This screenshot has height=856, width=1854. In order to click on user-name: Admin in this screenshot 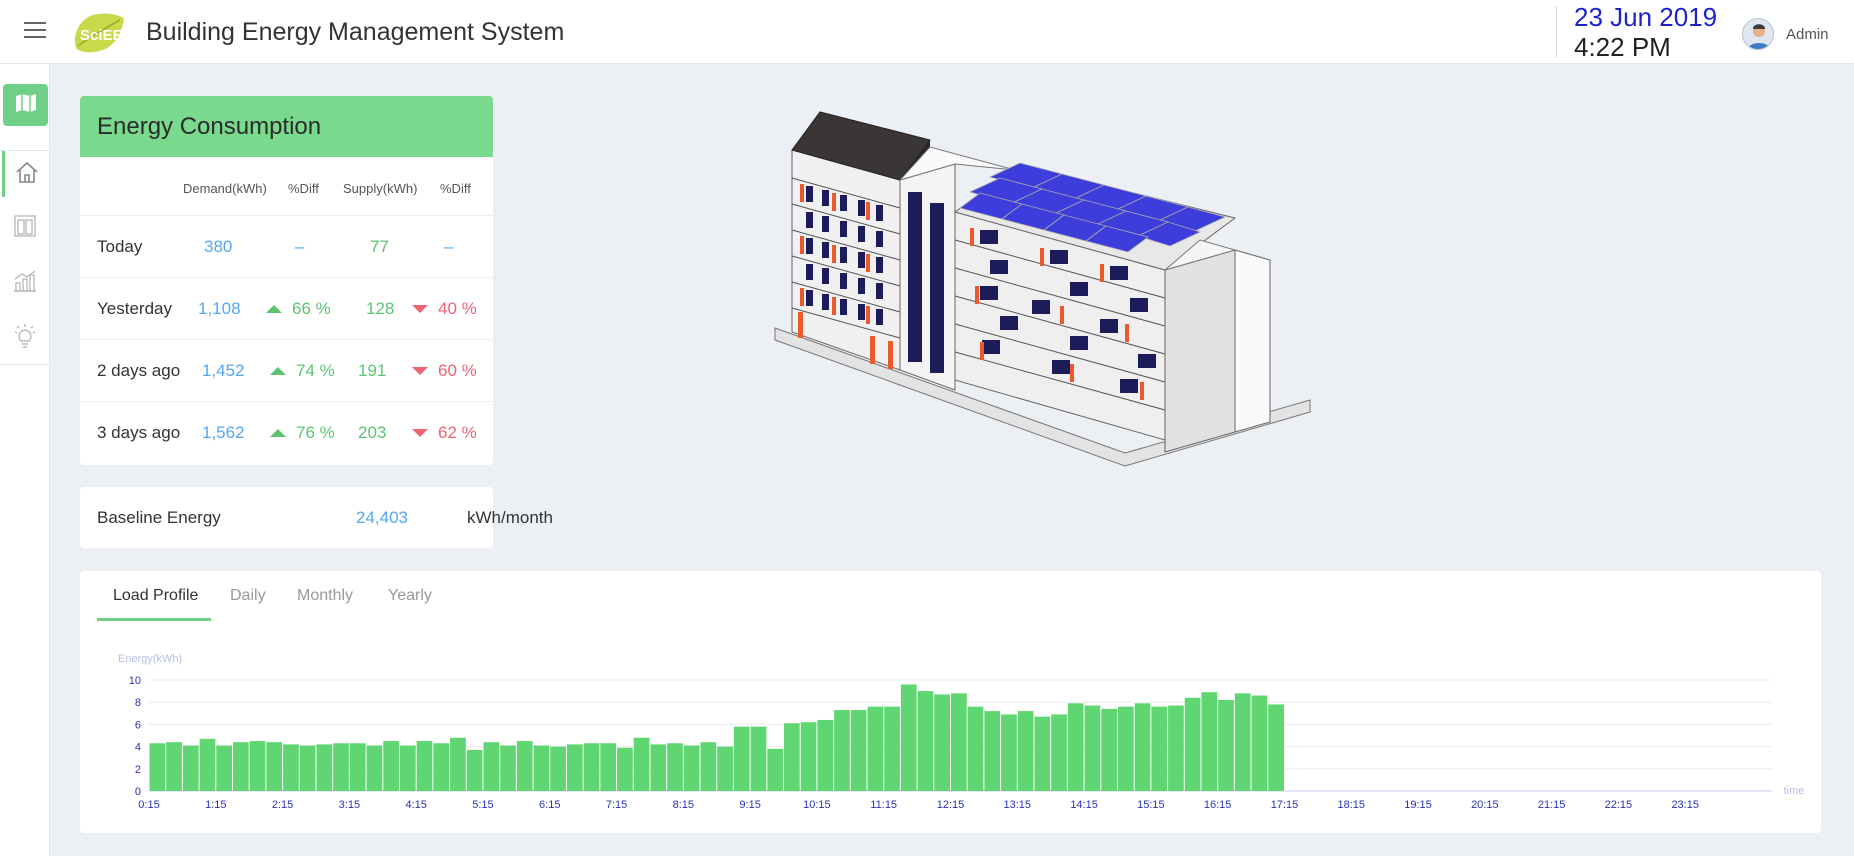, I will do `click(1807, 34)`.